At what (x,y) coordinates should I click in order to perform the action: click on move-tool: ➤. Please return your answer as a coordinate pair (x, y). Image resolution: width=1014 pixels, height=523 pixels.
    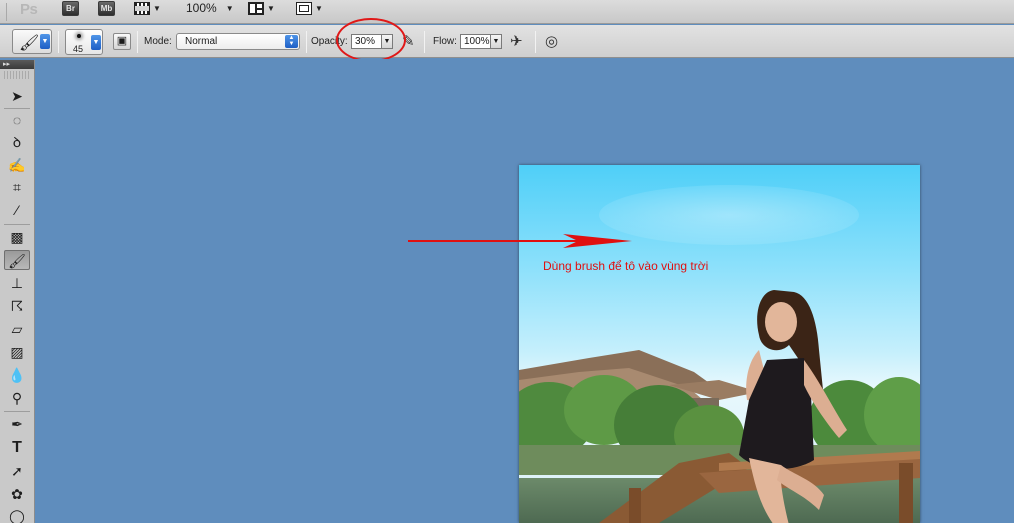
    Looking at the image, I should click on (17, 96).